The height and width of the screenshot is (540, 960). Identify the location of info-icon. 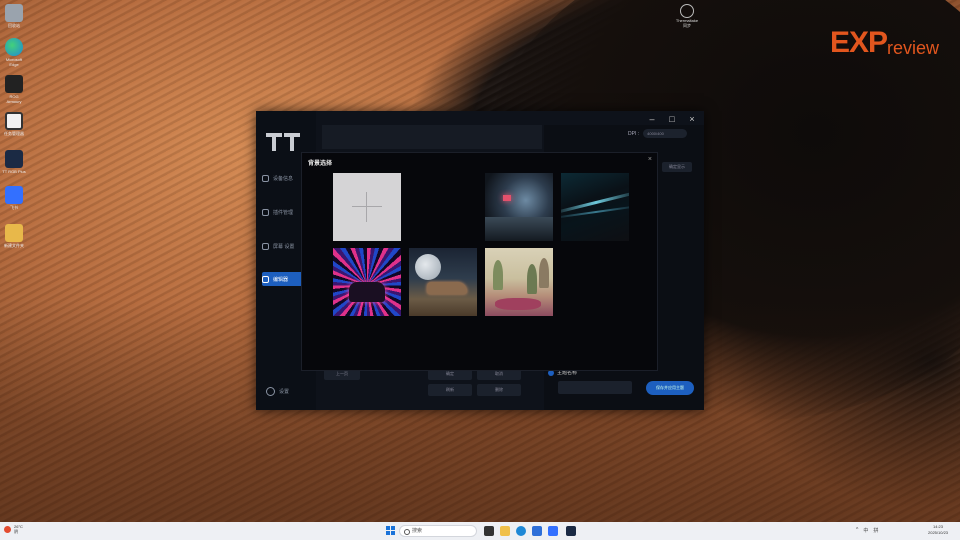
(265, 178).